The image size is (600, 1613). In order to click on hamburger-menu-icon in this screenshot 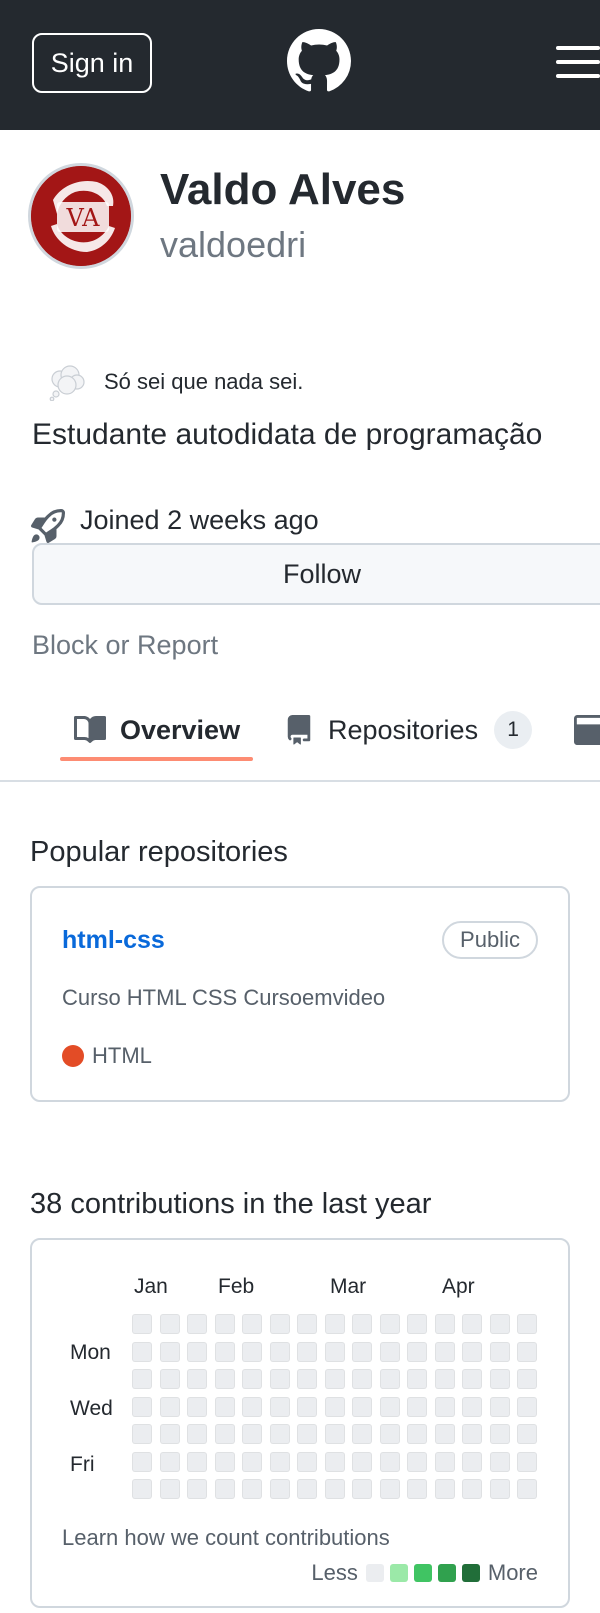, I will do `click(578, 62)`.